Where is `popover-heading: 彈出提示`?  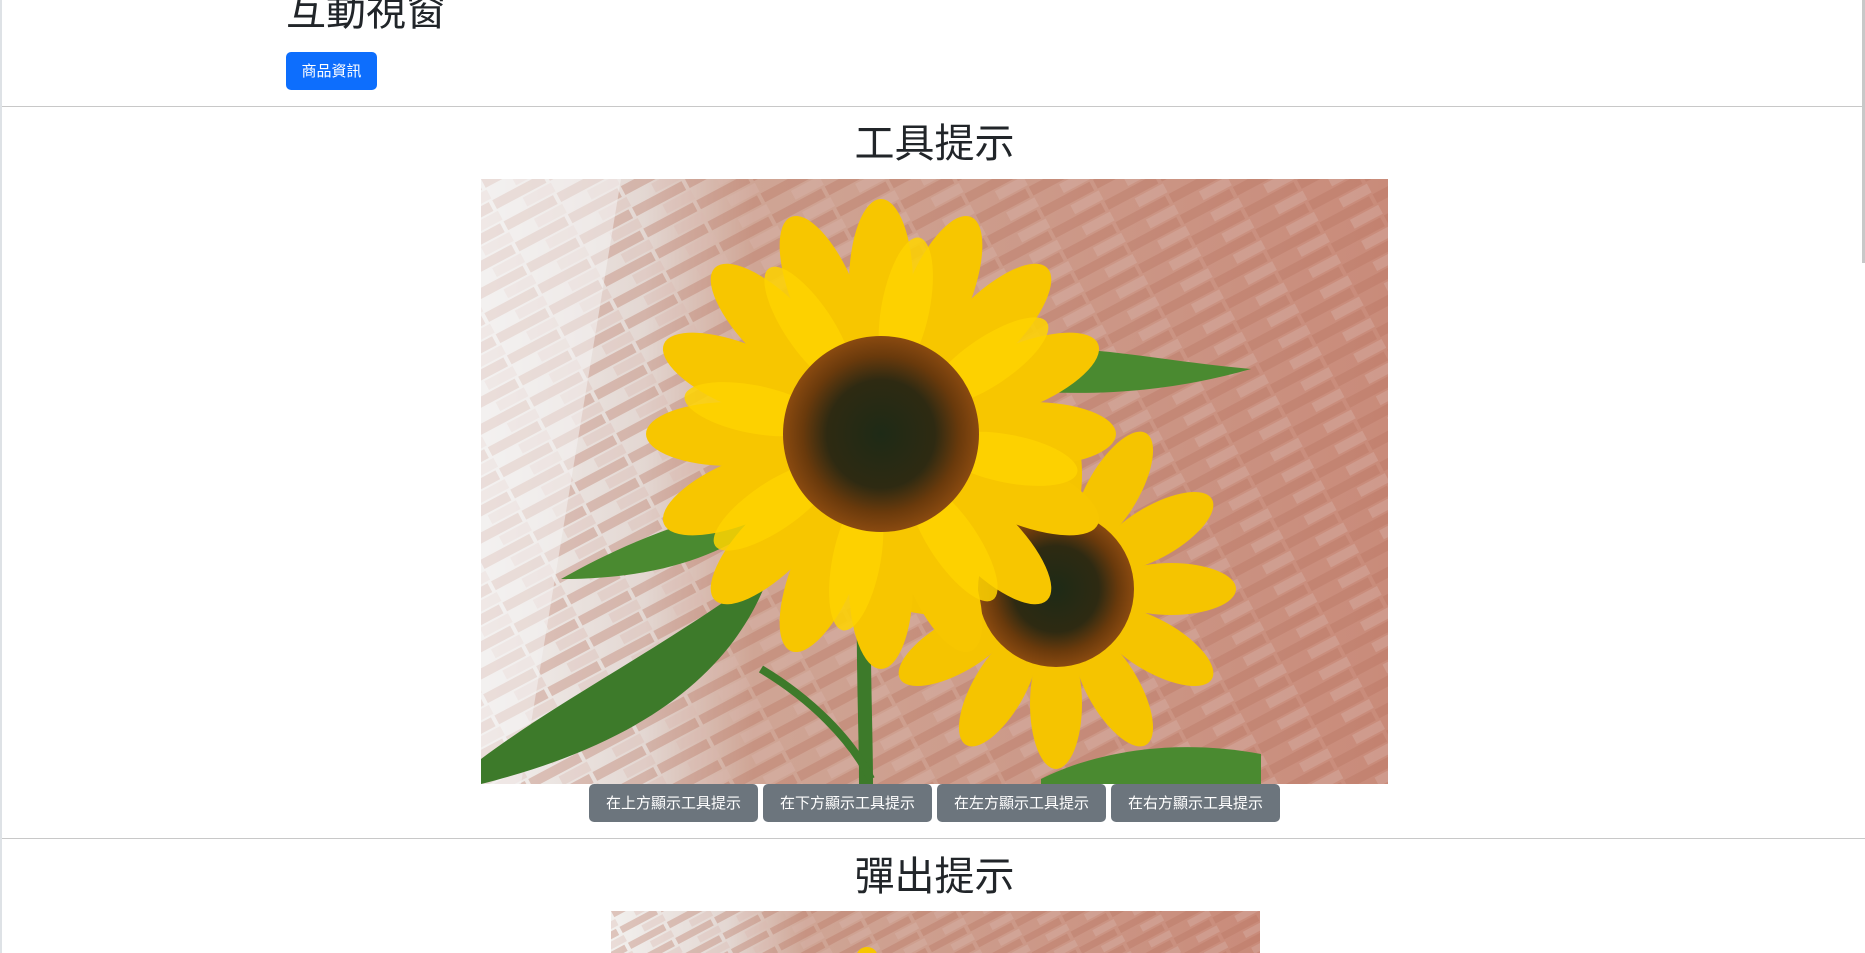 popover-heading: 彈出提示 is located at coordinates (934, 877).